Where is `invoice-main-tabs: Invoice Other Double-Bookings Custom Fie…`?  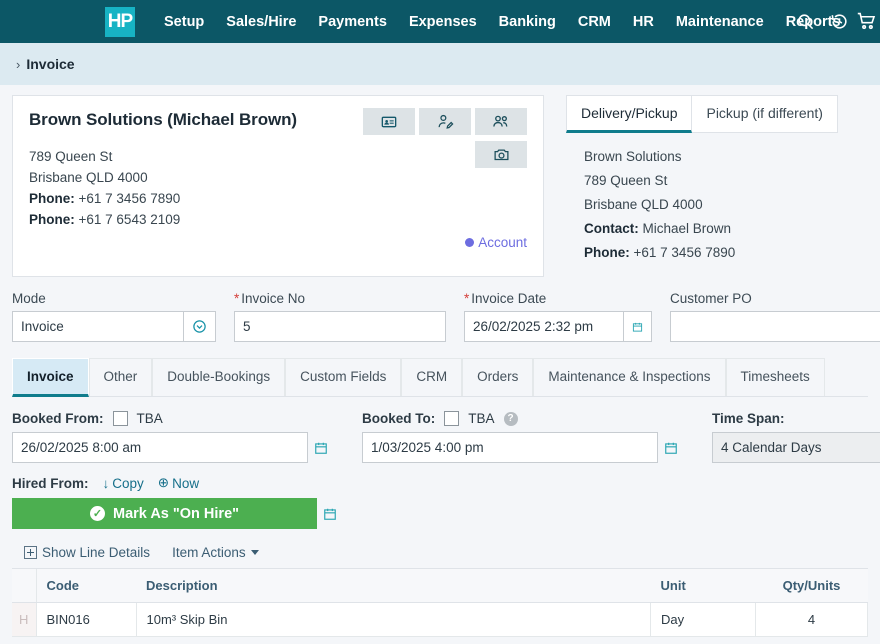 invoice-main-tabs: Invoice Other Double-Bookings Custom Fie… is located at coordinates (440, 377).